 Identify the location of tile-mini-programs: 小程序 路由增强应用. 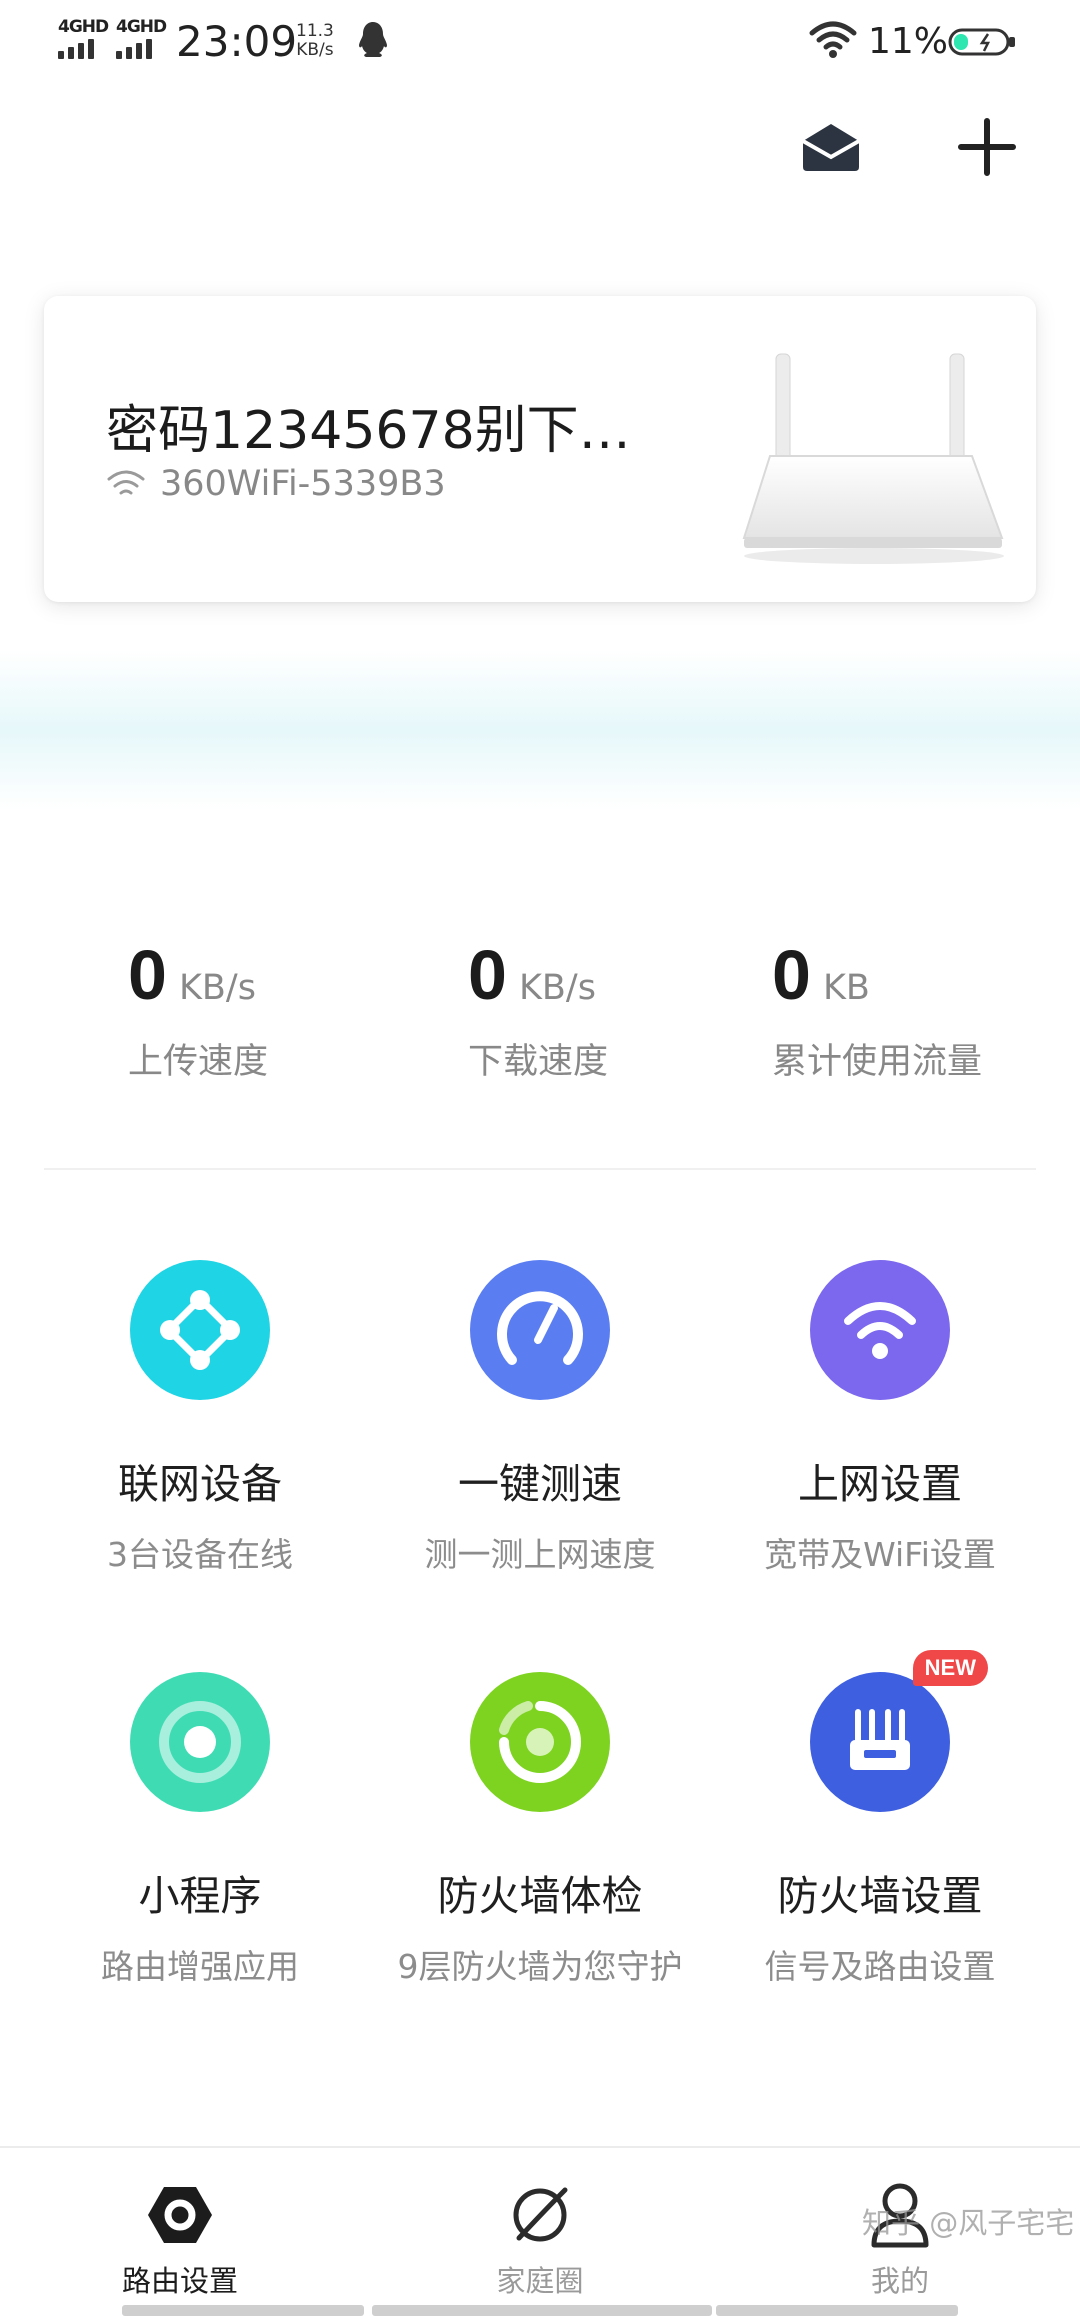
(200, 1830).